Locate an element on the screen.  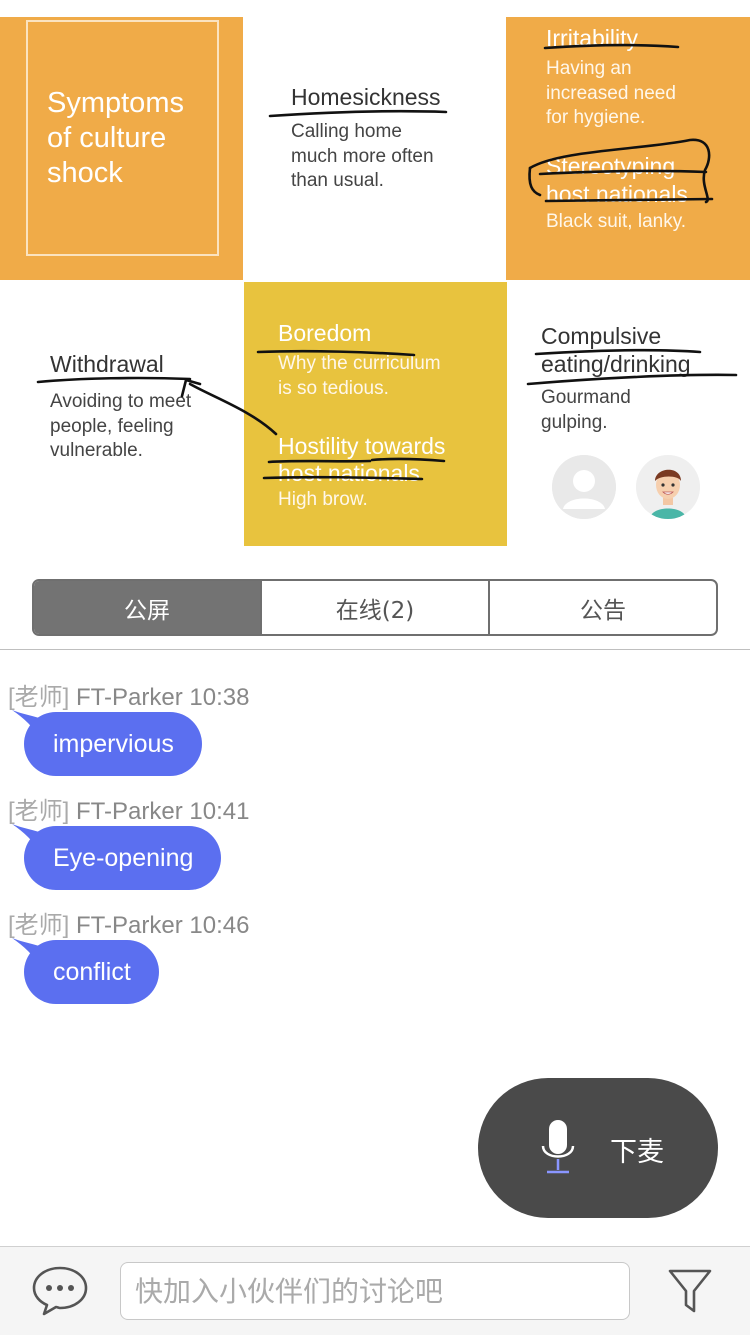
chat-tabs: 公屏 在线(2) 公告 is located at coordinates (375, 607).